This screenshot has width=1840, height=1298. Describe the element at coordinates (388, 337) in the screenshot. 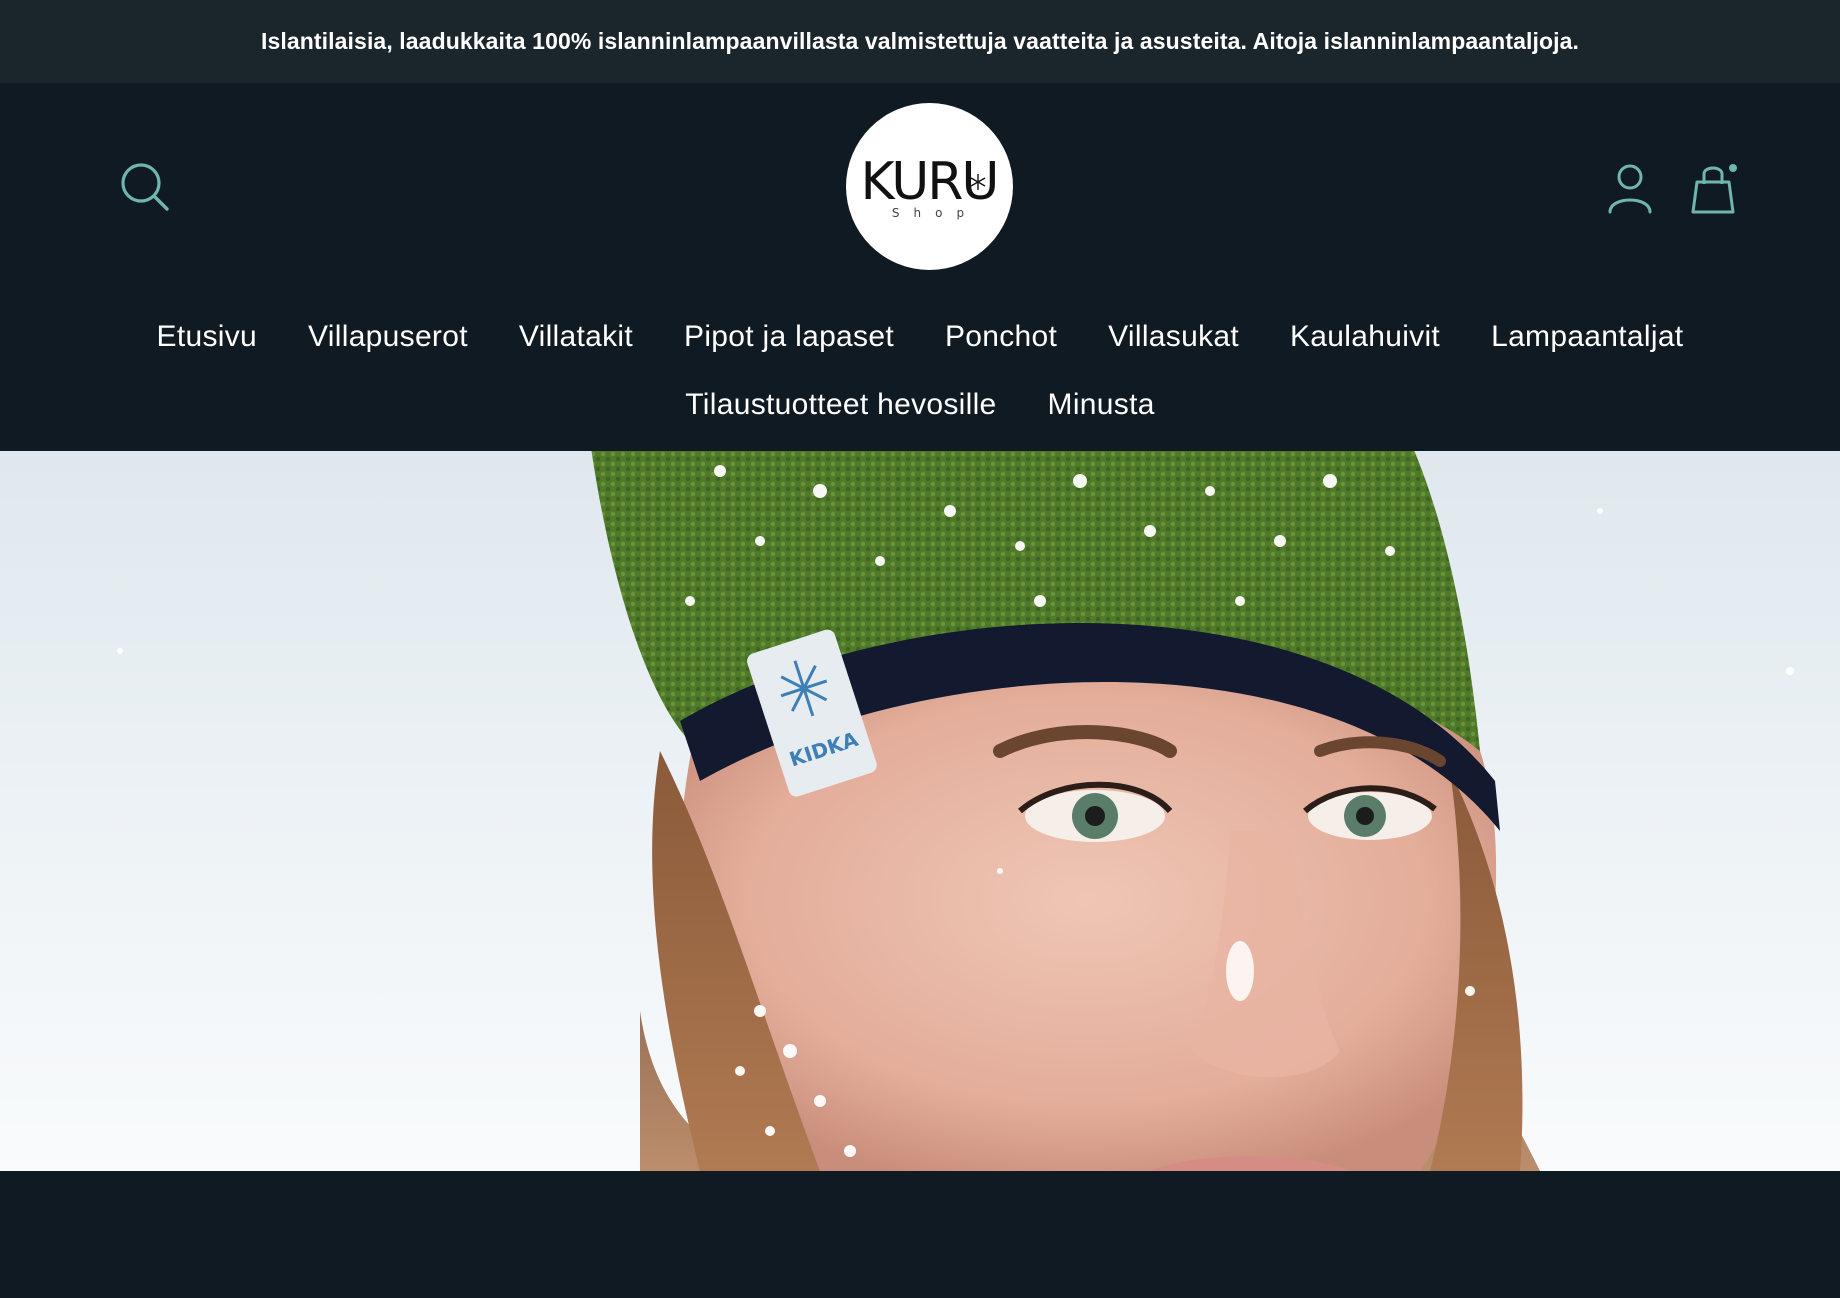

I see `nav-item-villapuserot: Villapuserot` at that location.